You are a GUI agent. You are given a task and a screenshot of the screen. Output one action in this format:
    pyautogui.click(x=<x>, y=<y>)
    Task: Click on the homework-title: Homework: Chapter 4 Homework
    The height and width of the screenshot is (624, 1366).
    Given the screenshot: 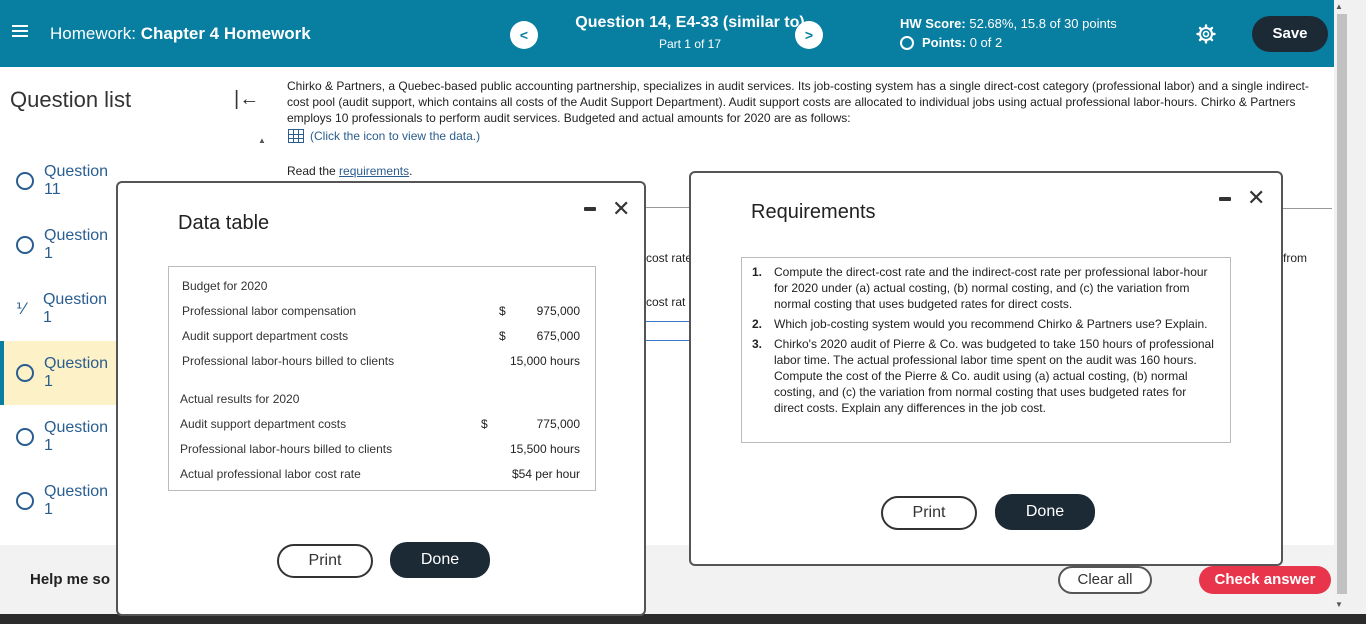 What is the action you would take?
    pyautogui.click(x=180, y=33)
    